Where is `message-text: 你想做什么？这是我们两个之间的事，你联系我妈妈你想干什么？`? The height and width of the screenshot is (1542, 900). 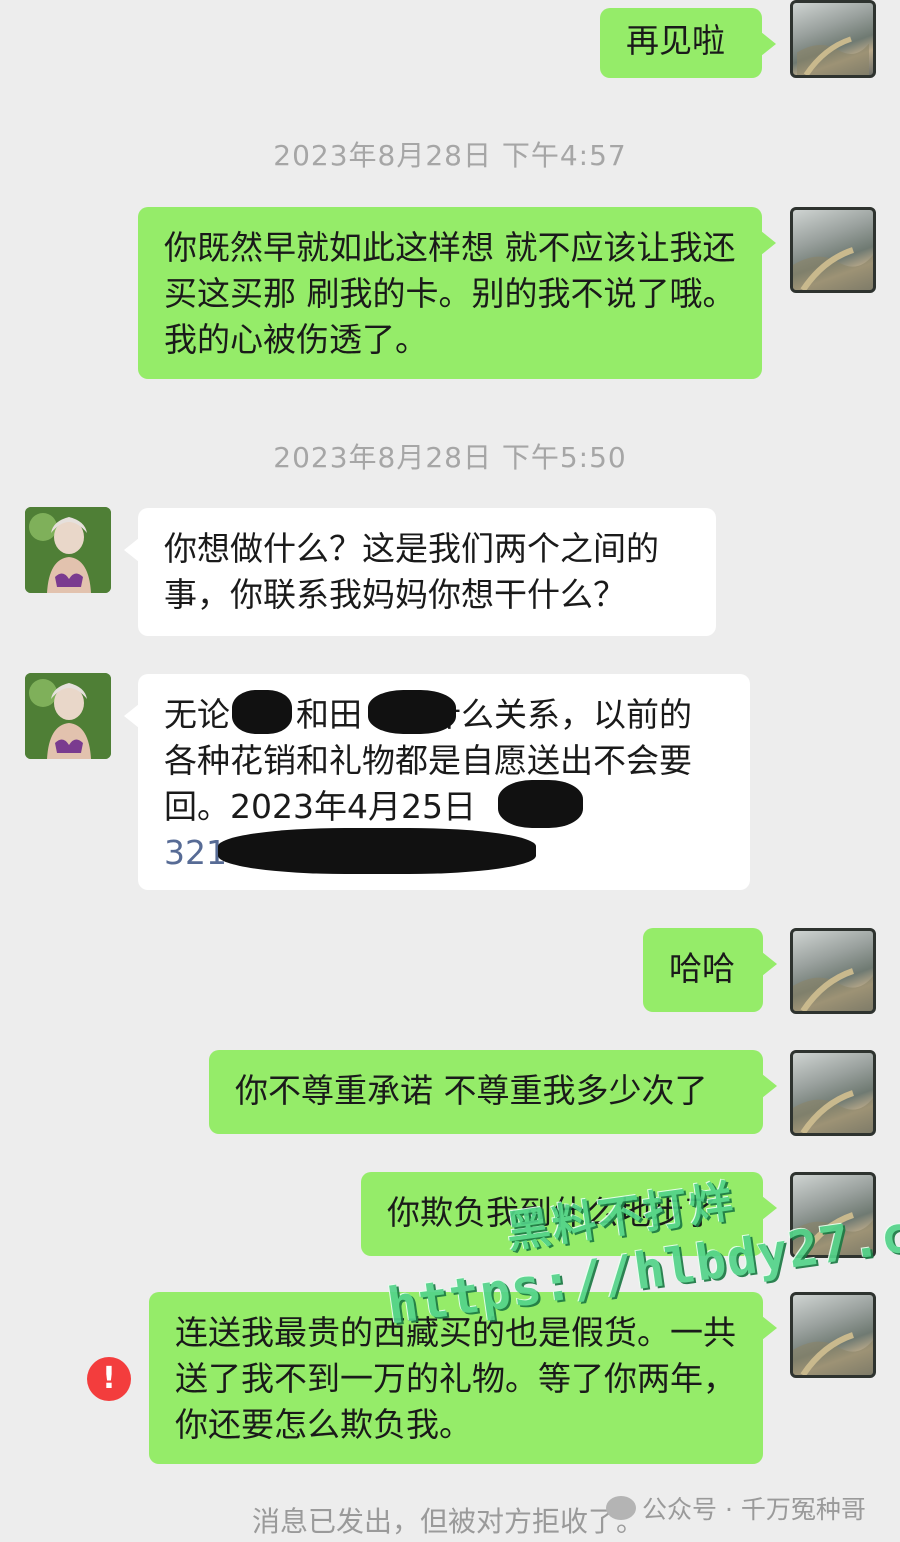
message-text: 你想做什么？这是我们两个之间的事，你联系我妈妈你想干什么？ is located at coordinates (411, 571).